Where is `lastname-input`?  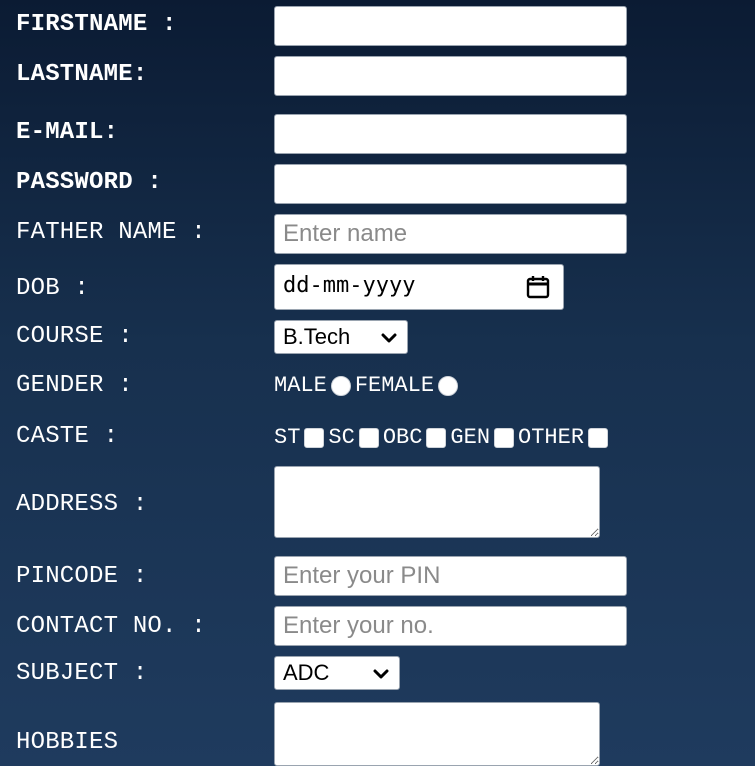
lastname-input is located at coordinates (450, 76).